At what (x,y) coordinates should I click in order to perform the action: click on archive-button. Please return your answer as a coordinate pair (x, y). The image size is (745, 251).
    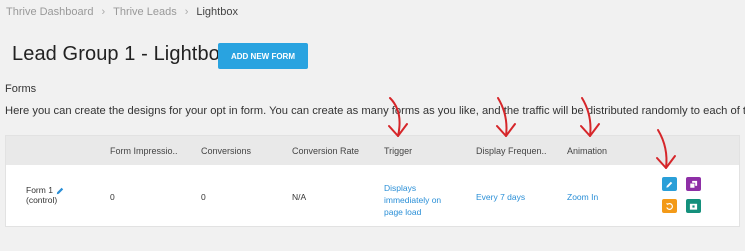
    Looking at the image, I should click on (693, 206).